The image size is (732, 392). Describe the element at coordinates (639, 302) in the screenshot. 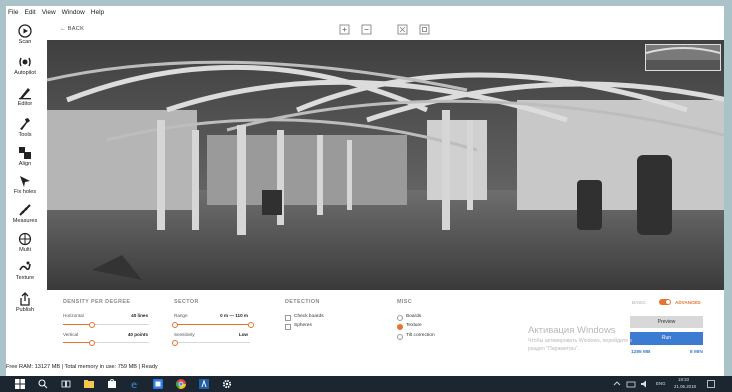

I see `mode-basic-label: BASIC` at that location.